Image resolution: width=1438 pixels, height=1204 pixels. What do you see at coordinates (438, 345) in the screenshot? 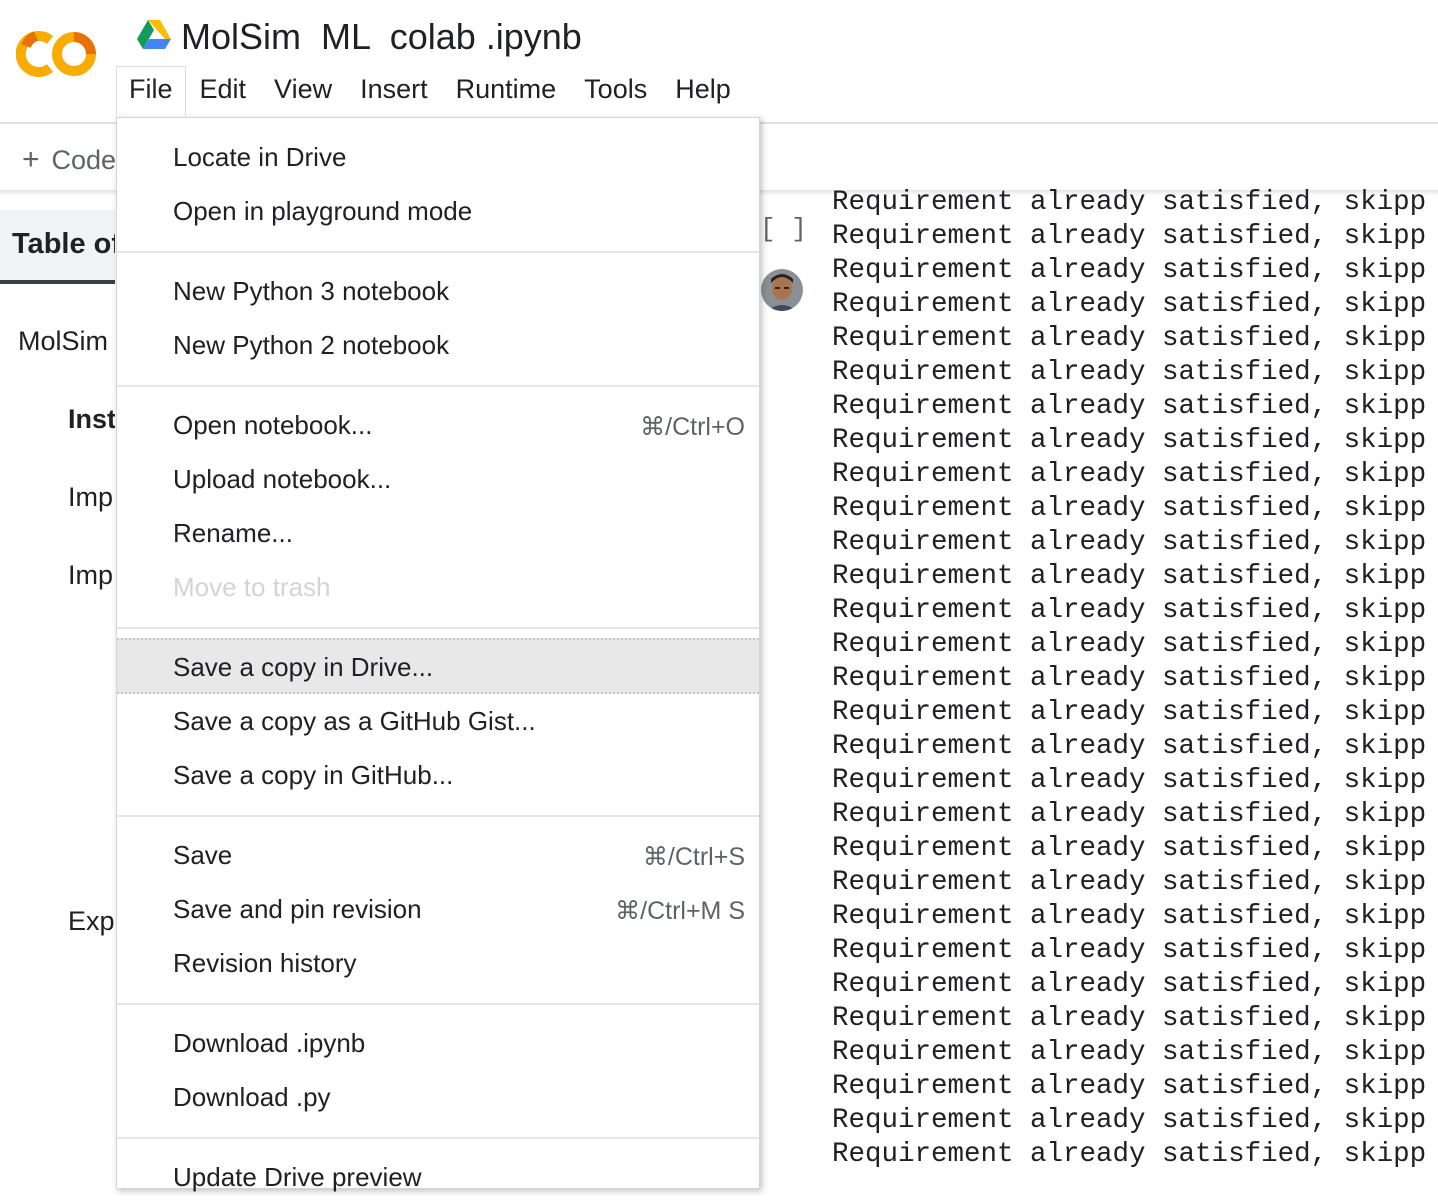
I see `menu-item-new-python2: New Python 2 notebook` at bounding box center [438, 345].